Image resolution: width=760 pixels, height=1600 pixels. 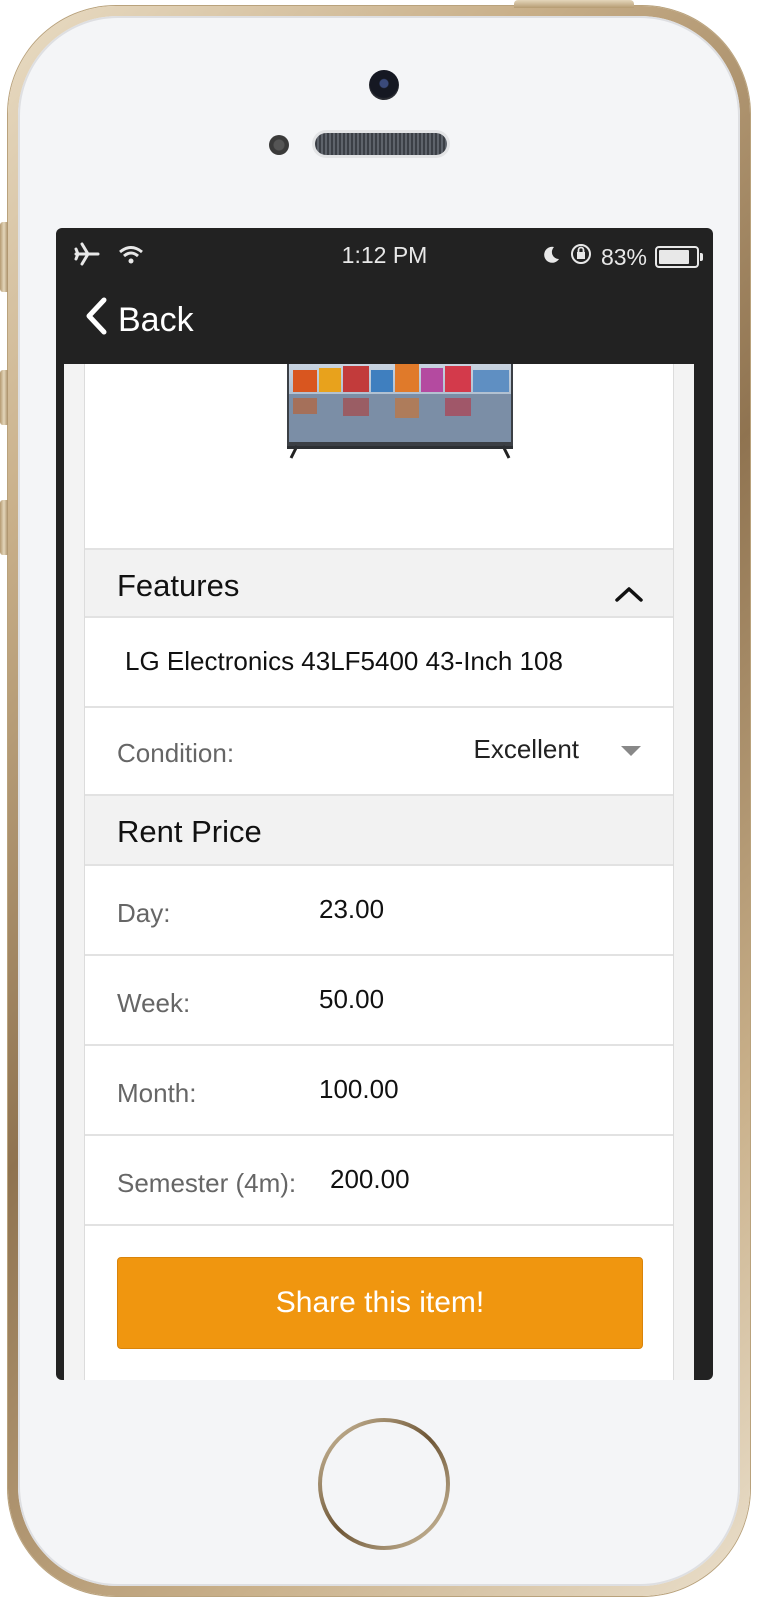 What do you see at coordinates (4, 397) in the screenshot?
I see `volume-up-button` at bounding box center [4, 397].